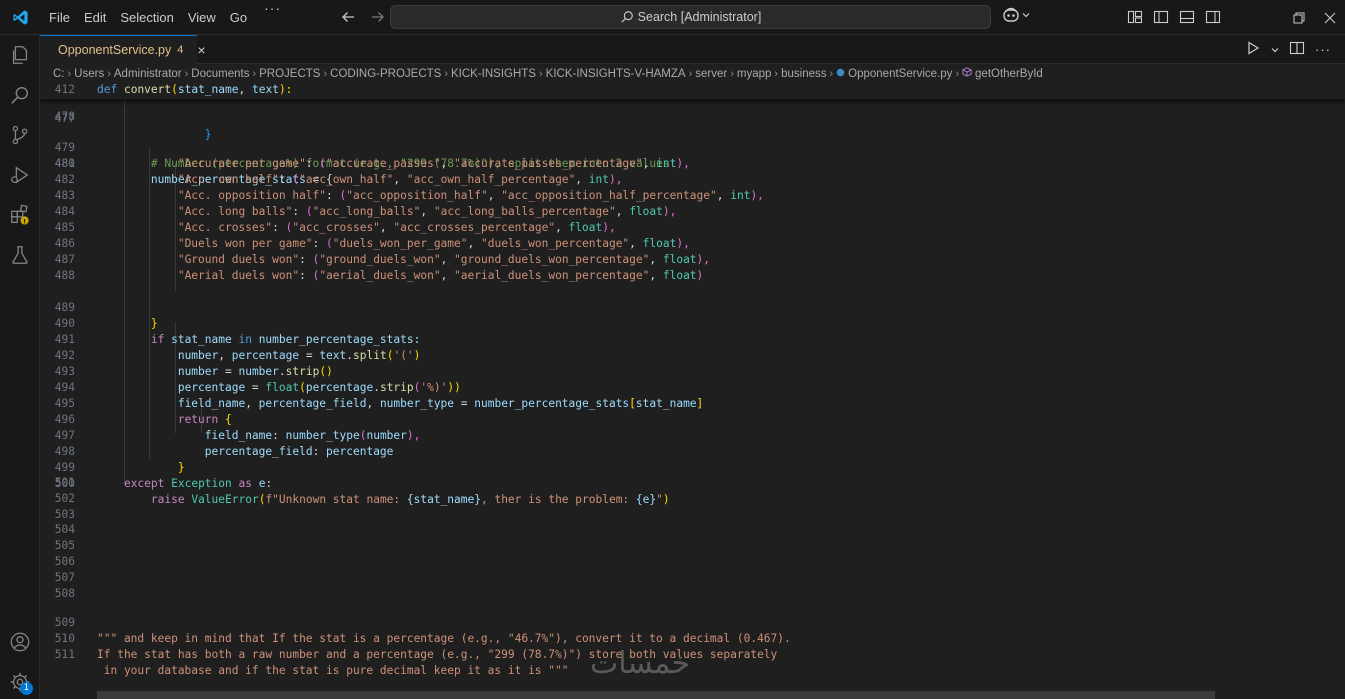 The image size is (1345, 699). What do you see at coordinates (900, 74) in the screenshot?
I see `breadcrumb-item: OpponentService.py` at bounding box center [900, 74].